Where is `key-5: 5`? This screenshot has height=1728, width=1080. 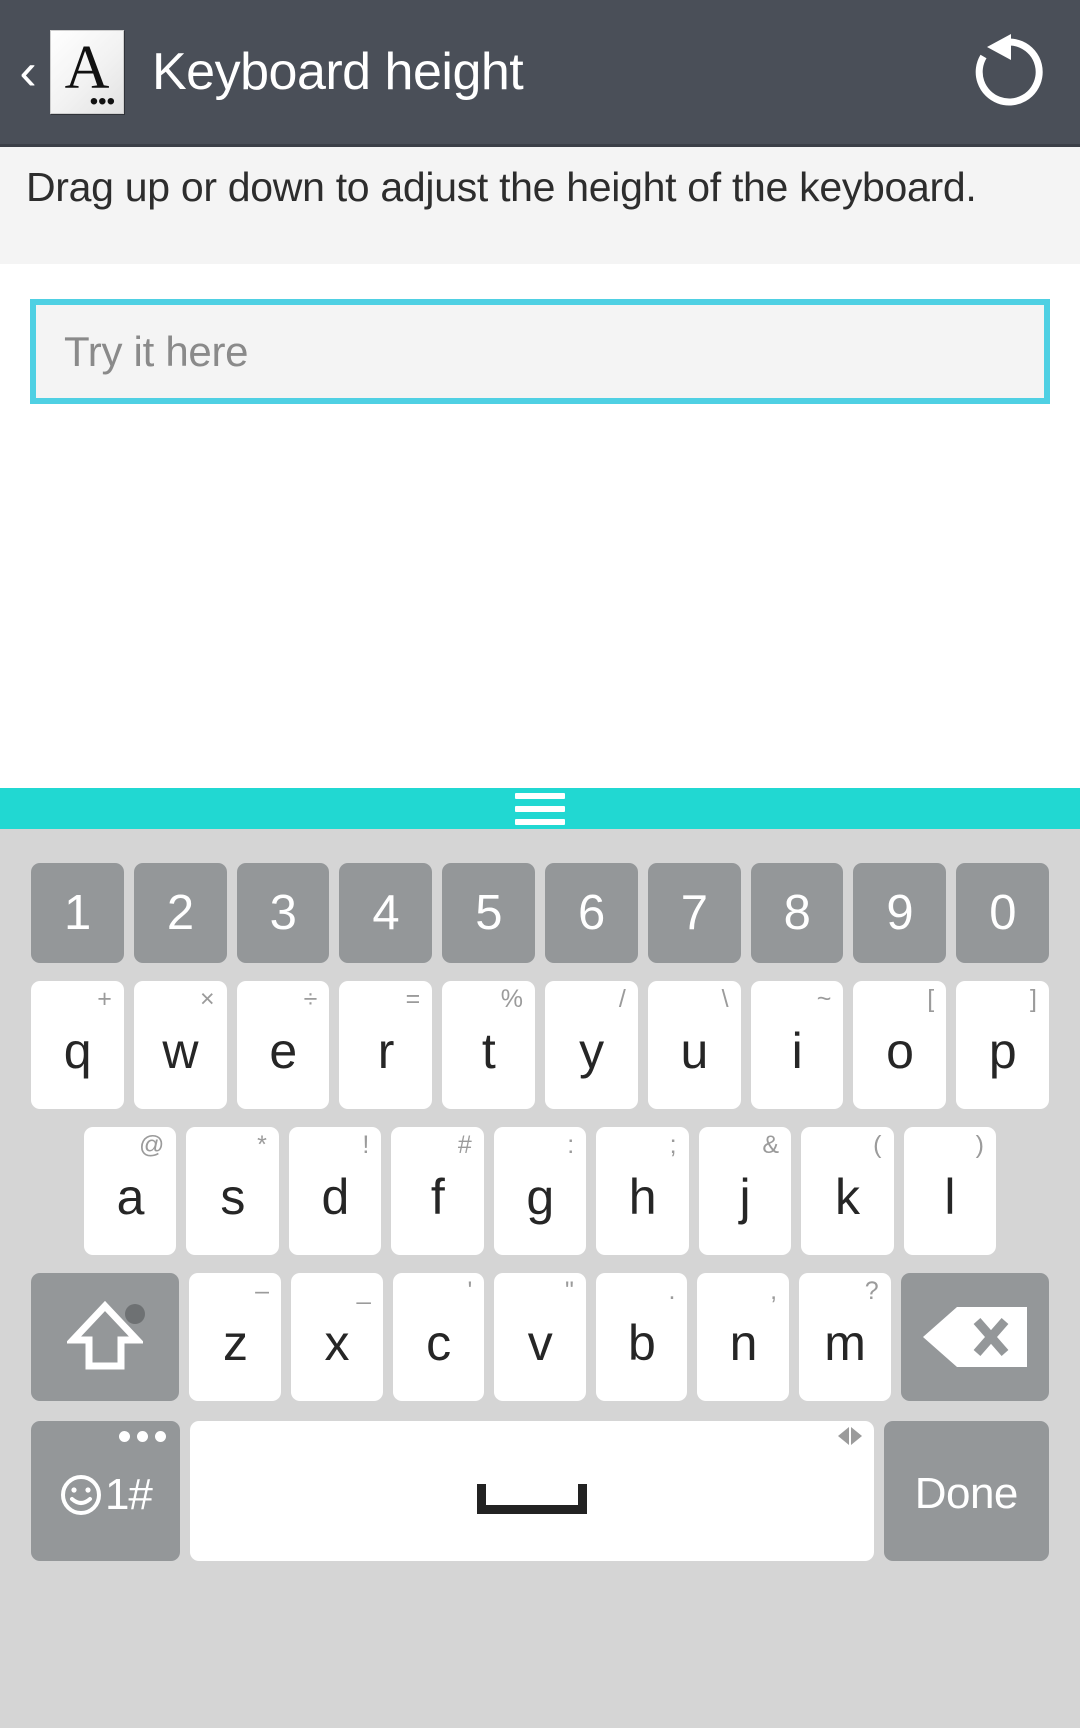
key-5: 5 is located at coordinates (488, 913).